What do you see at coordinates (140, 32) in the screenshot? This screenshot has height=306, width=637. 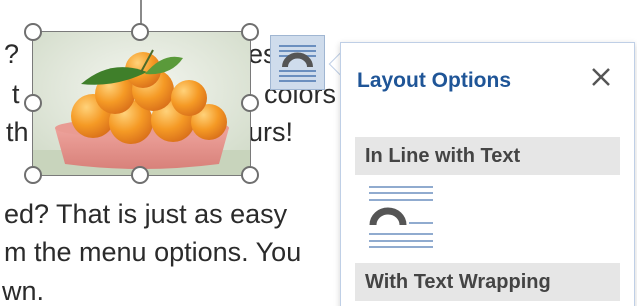 I see `resize-handle-top-center` at bounding box center [140, 32].